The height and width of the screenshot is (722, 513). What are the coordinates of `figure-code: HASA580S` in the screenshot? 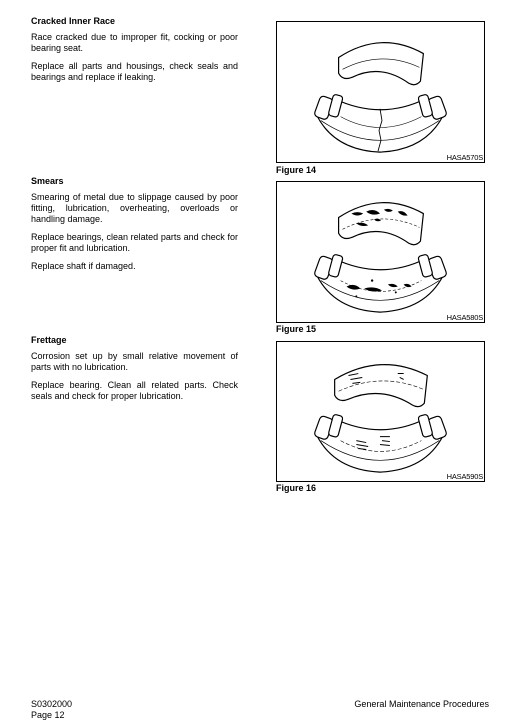 It's located at (465, 317).